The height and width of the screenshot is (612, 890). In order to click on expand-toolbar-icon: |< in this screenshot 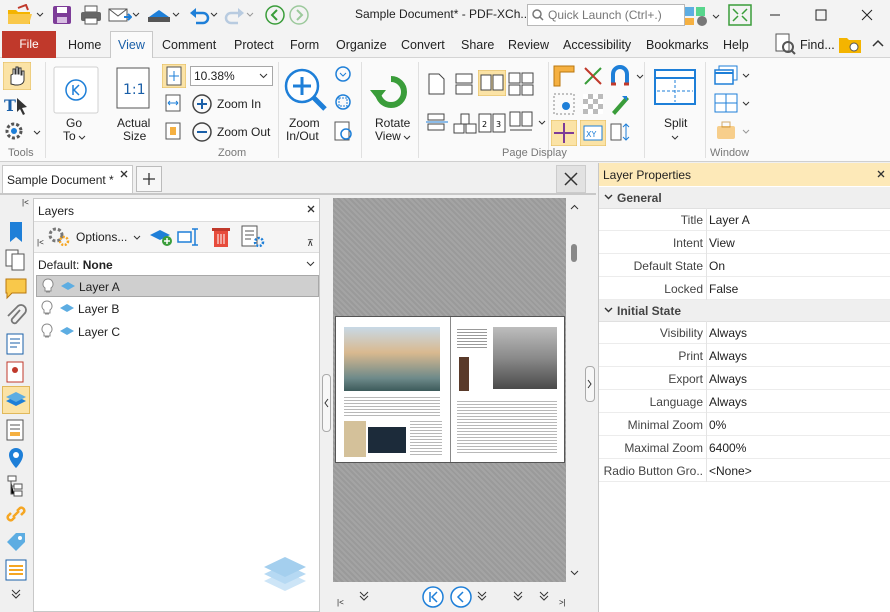, I will do `click(40, 242)`.